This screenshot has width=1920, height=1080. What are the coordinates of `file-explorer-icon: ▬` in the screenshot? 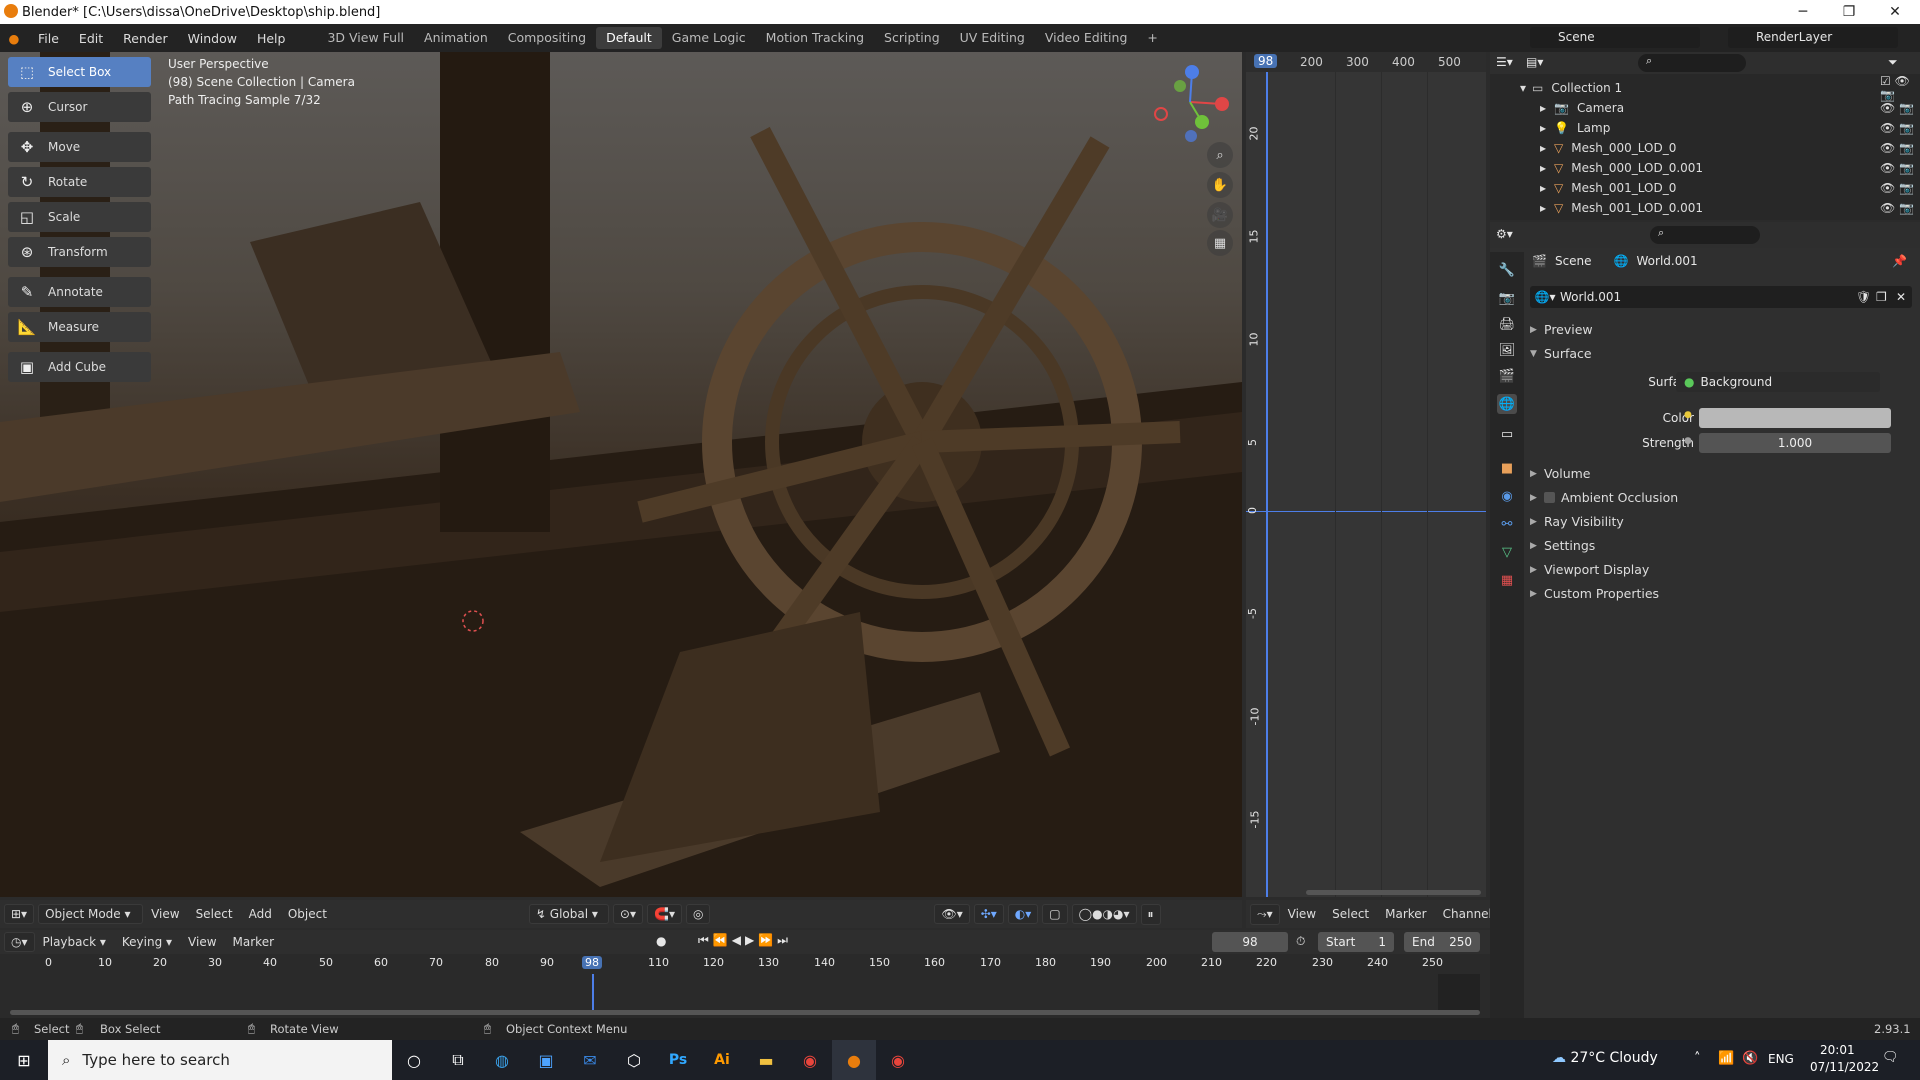 It's located at (766, 1060).